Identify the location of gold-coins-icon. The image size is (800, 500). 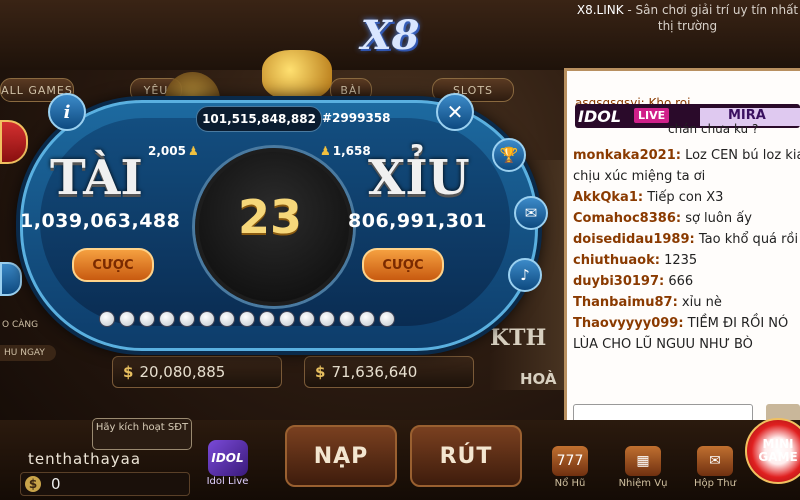
(297, 75).